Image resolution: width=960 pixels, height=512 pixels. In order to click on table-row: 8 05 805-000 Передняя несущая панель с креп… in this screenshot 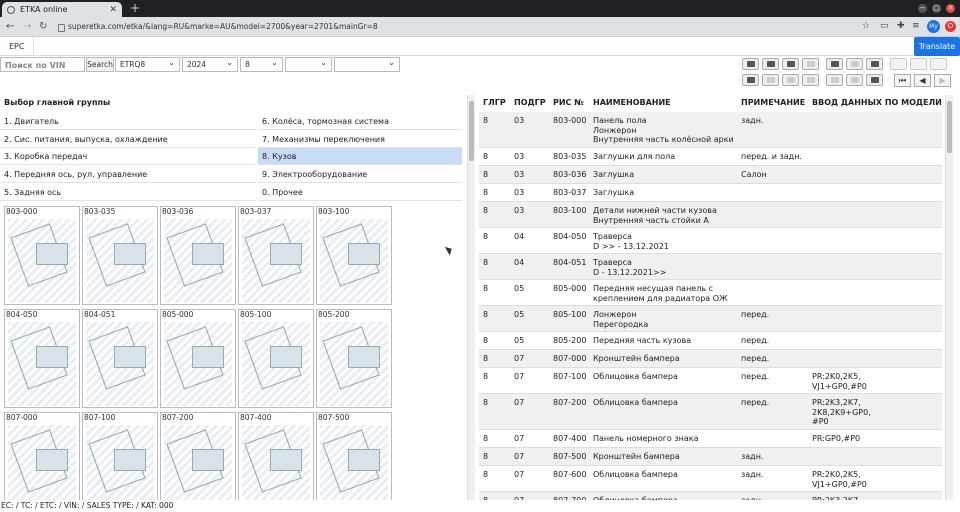, I will do `click(710, 293)`.